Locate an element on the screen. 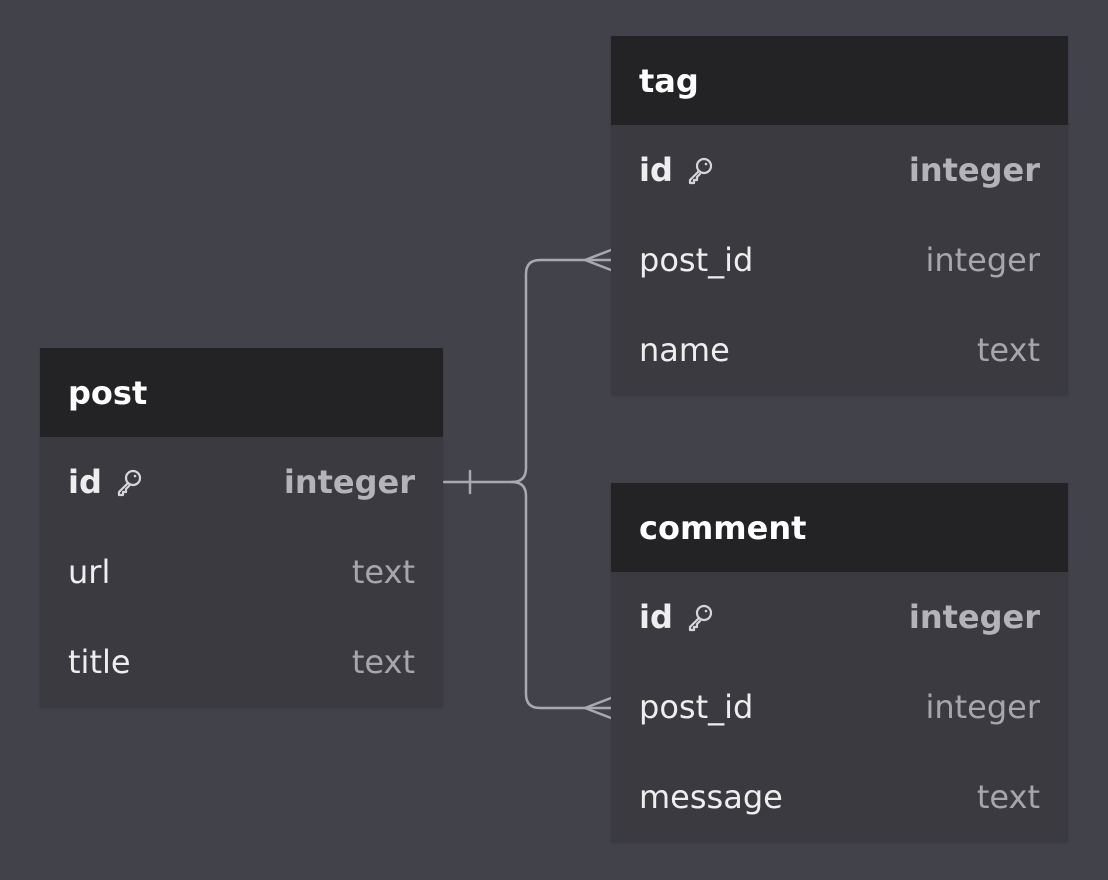  entity-post: post id integer url text title text is located at coordinates (241, 527).